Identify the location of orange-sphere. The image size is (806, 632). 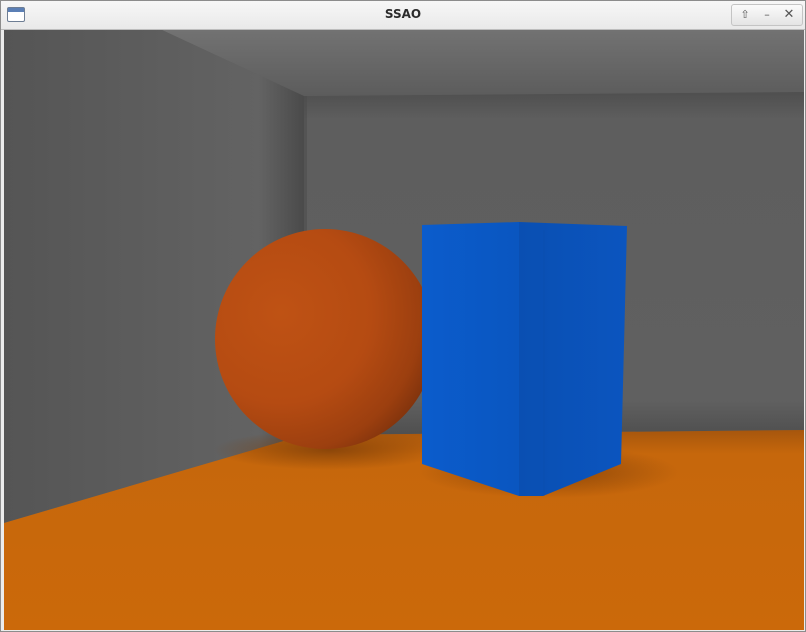
(325, 339).